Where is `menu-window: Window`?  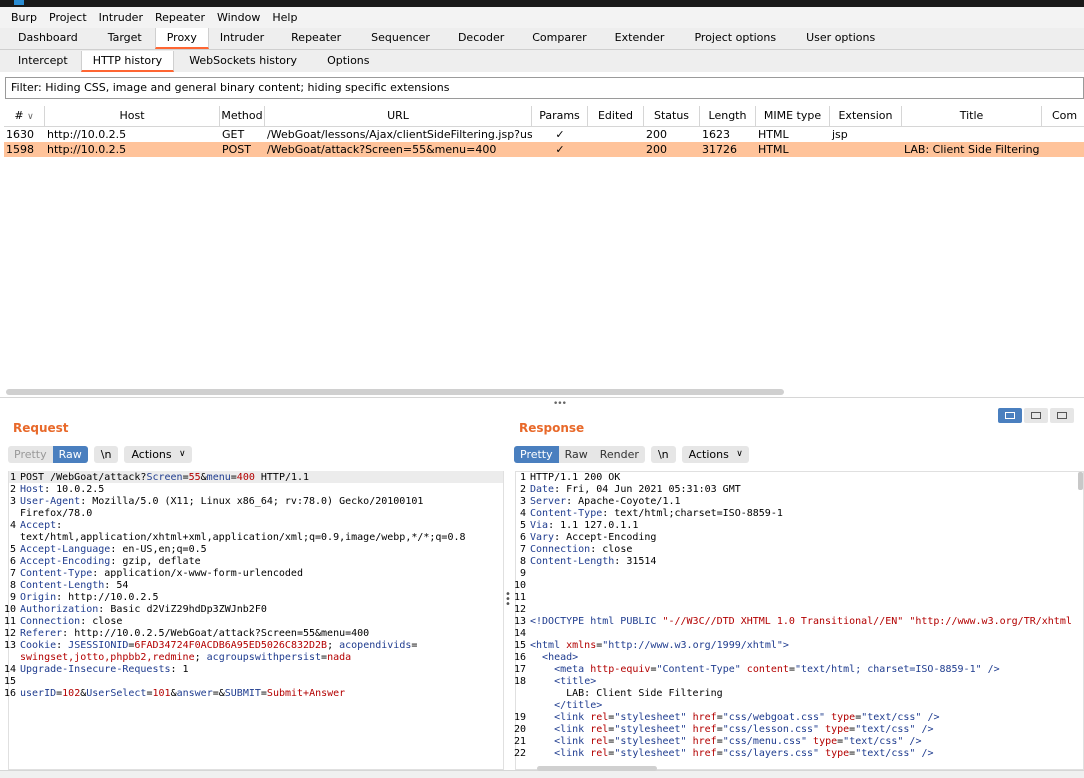
menu-window: Window is located at coordinates (238, 17).